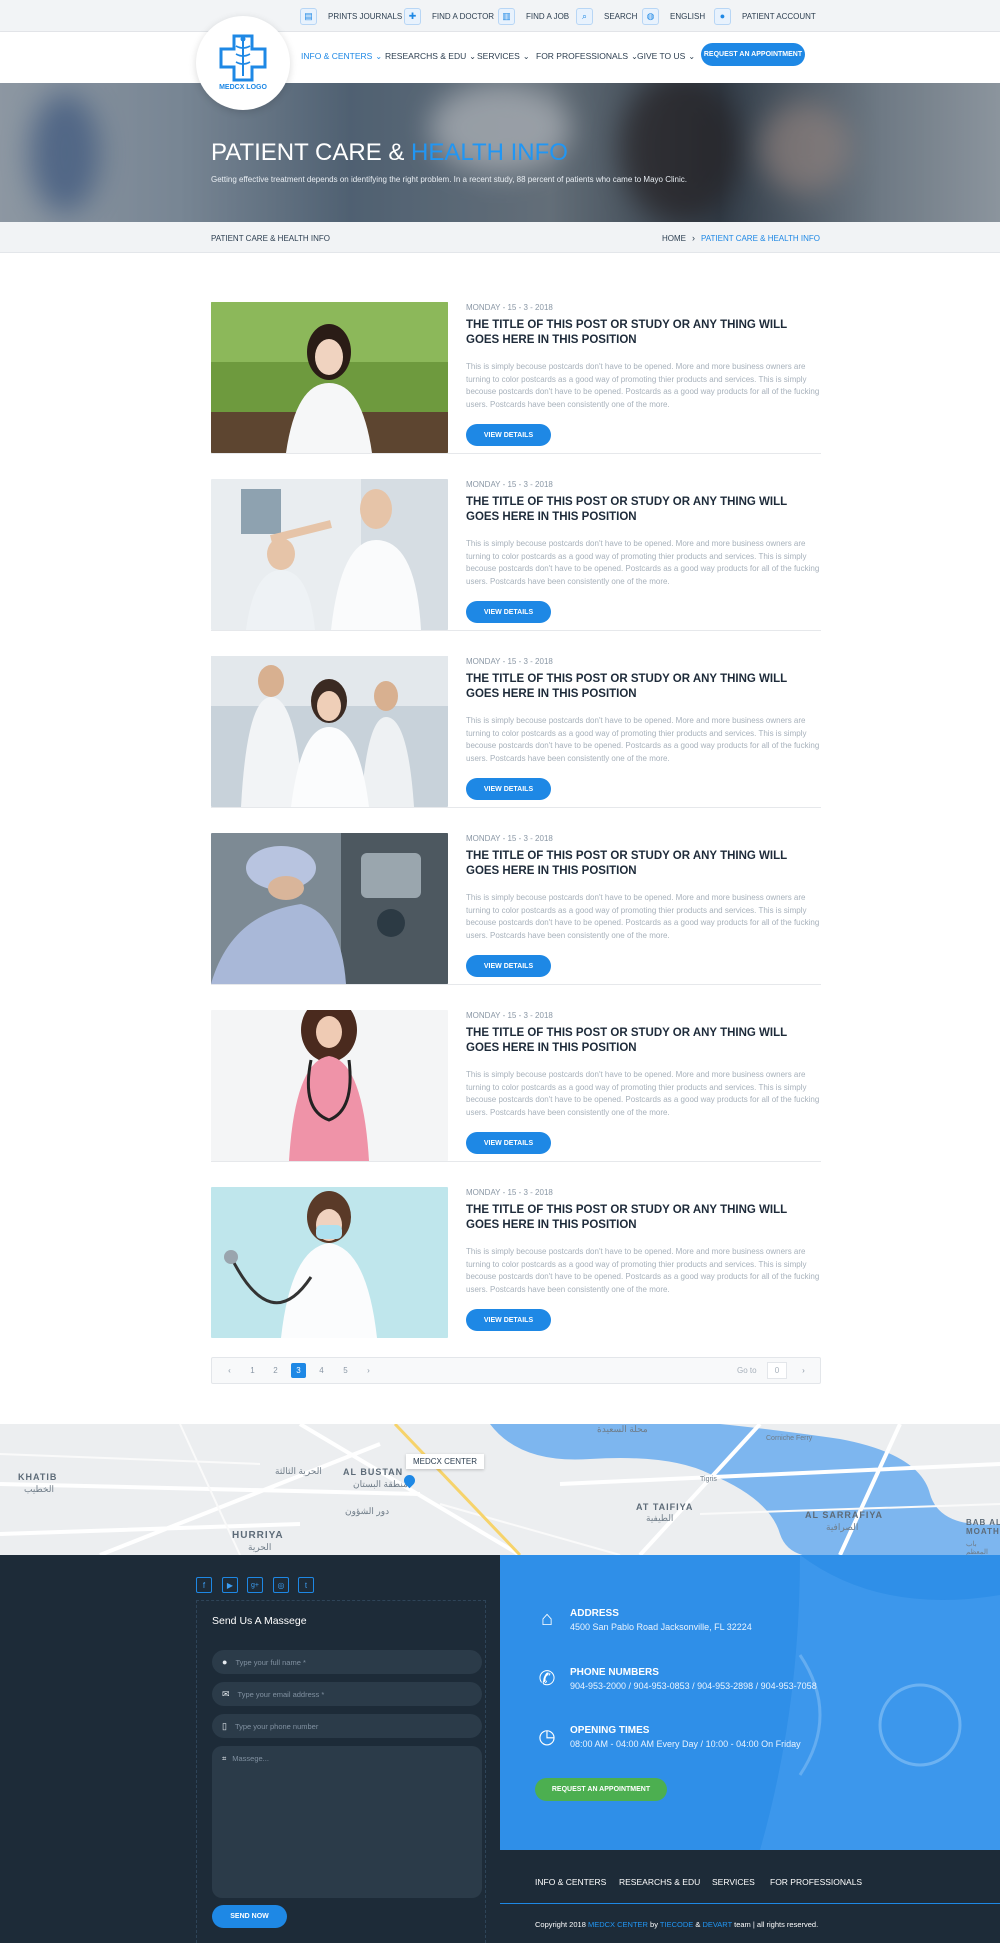 The image size is (1000, 1943). Describe the element at coordinates (204, 1585) in the screenshot. I see `facebook-icon: f` at that location.